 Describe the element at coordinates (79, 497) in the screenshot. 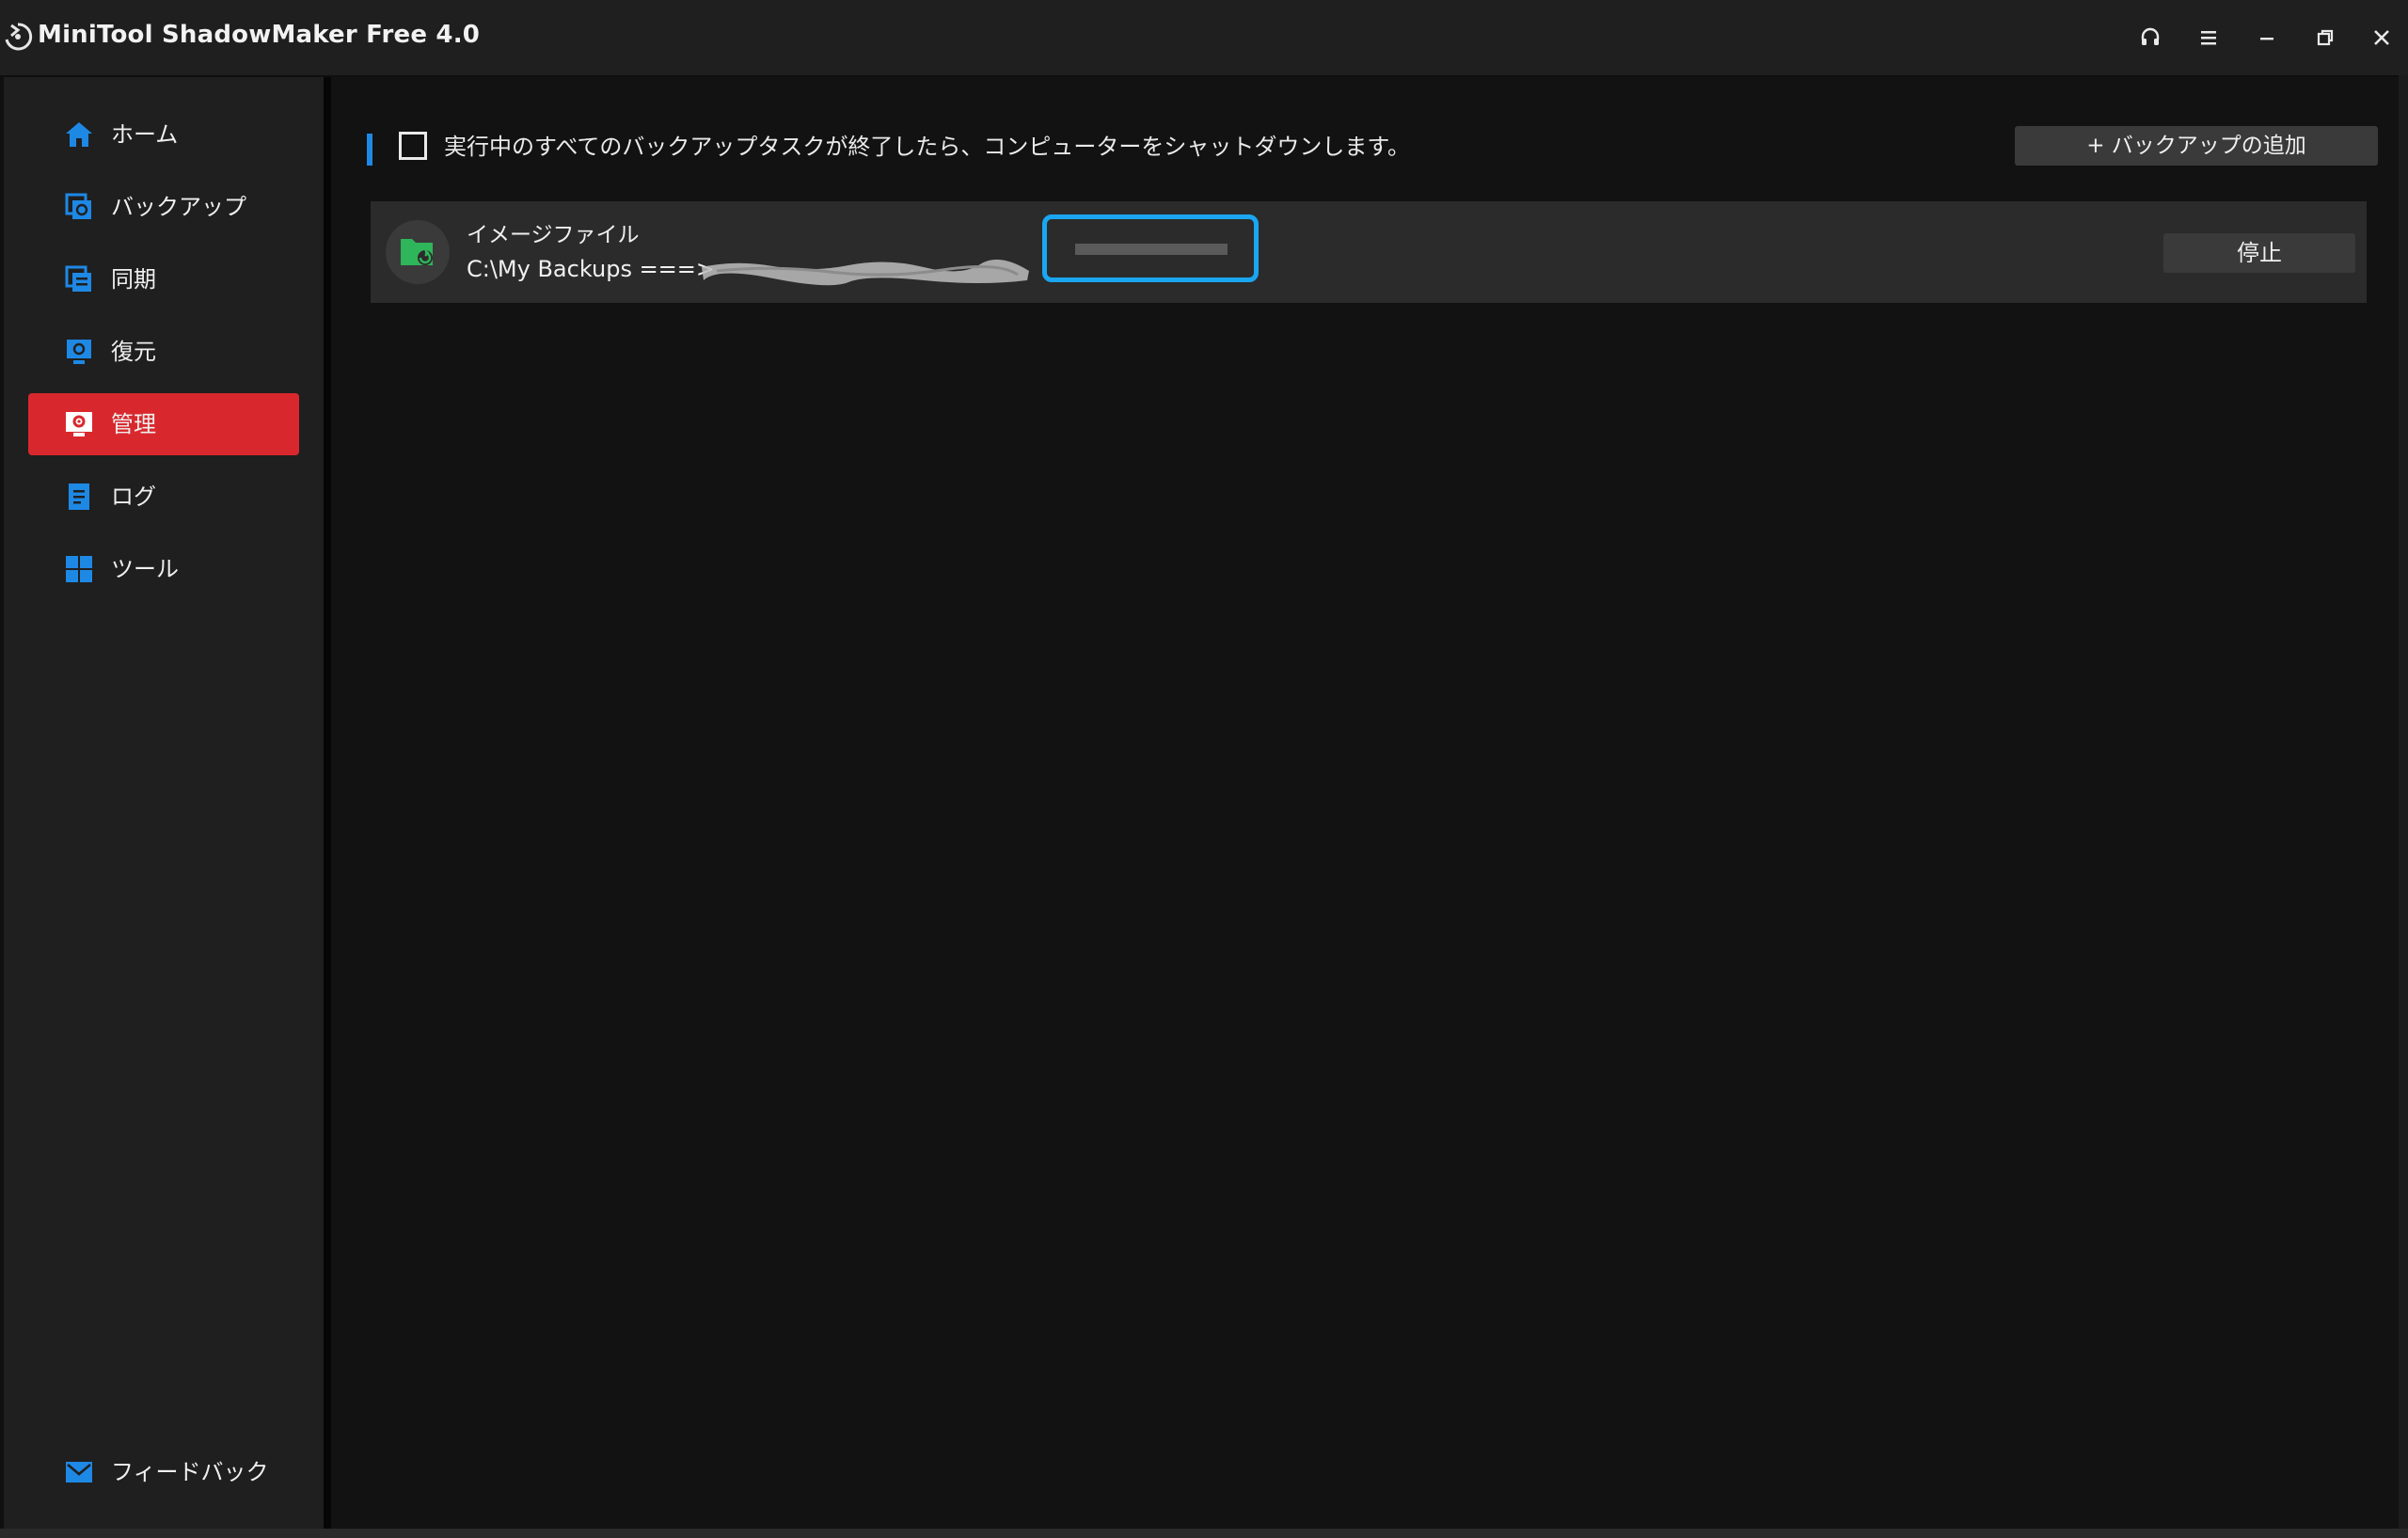

I see `log-icon` at that location.